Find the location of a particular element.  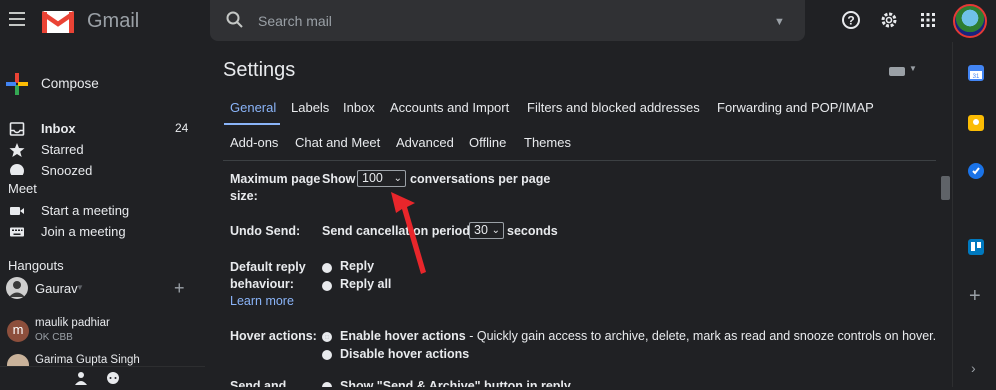

sidebar-item-snoozed-clip: Snoozed is located at coordinates (102, 166).